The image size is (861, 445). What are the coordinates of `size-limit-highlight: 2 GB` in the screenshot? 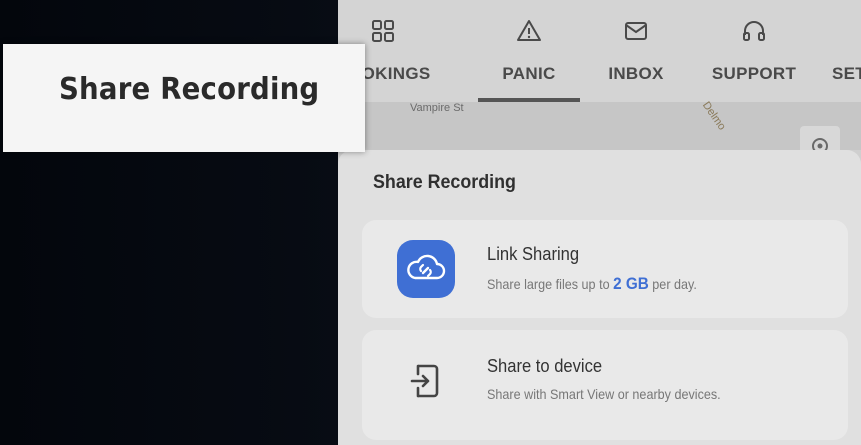 It's located at (631, 283).